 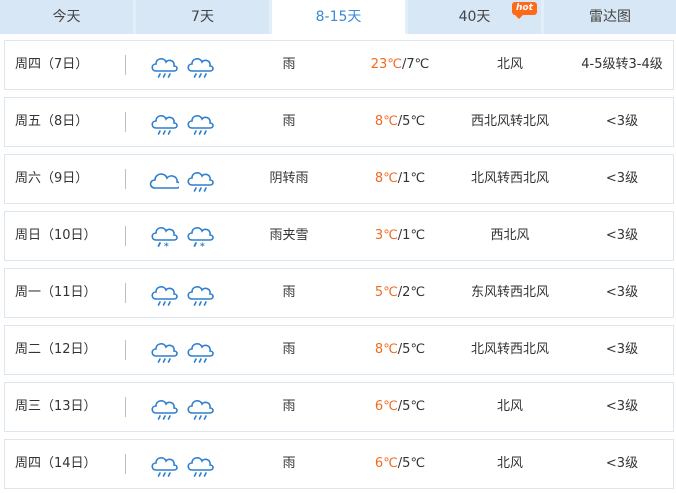 I want to click on forecast-row: 周日（10日） 雨夹雪 3℃/1℃ 西北风 <3级, so click(x=339, y=236).